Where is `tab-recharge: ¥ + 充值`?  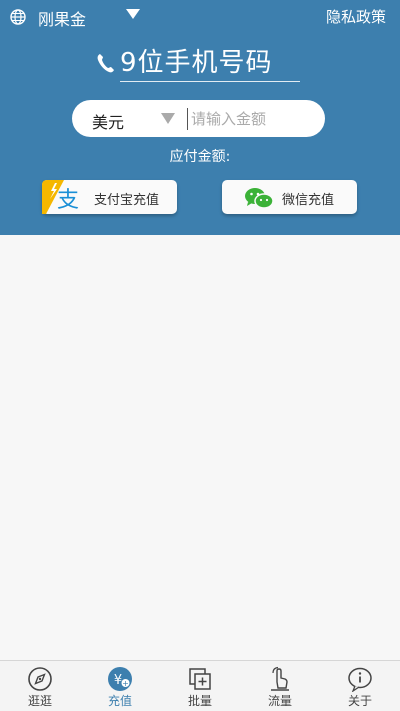 tab-recharge: ¥ + 充值 is located at coordinates (120, 686).